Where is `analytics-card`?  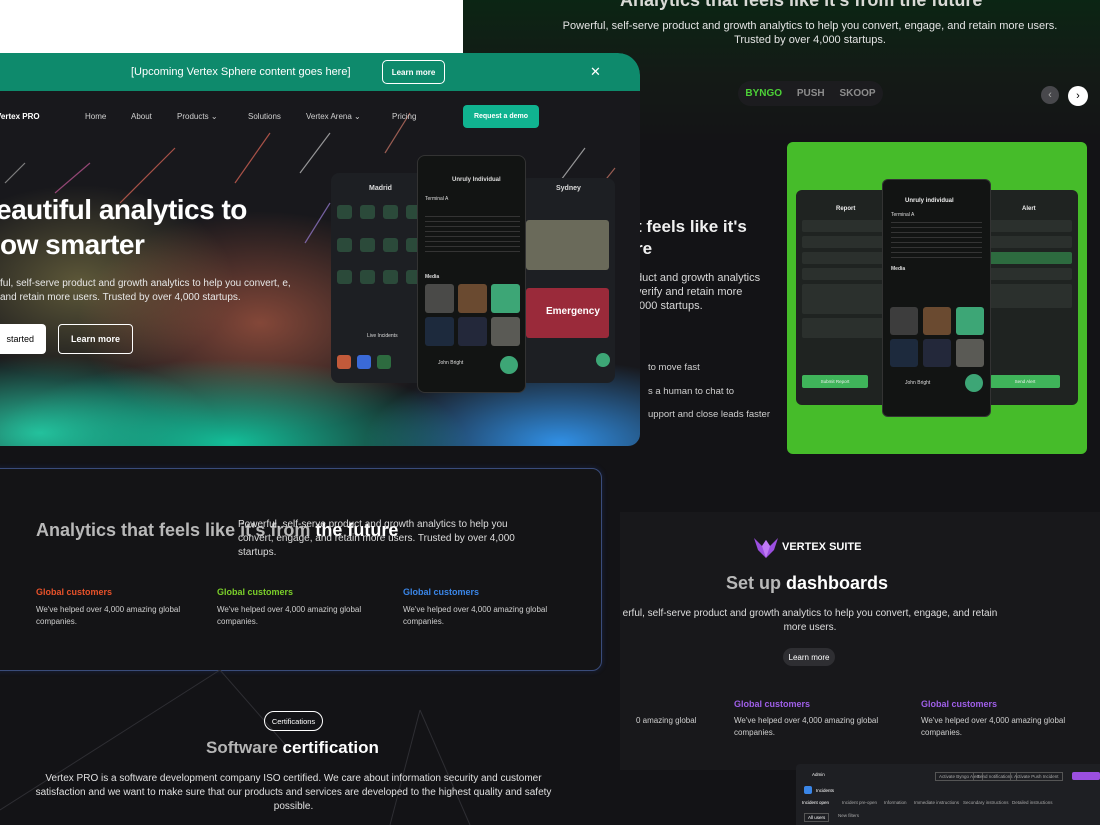 analytics-card is located at coordinates (301, 569).